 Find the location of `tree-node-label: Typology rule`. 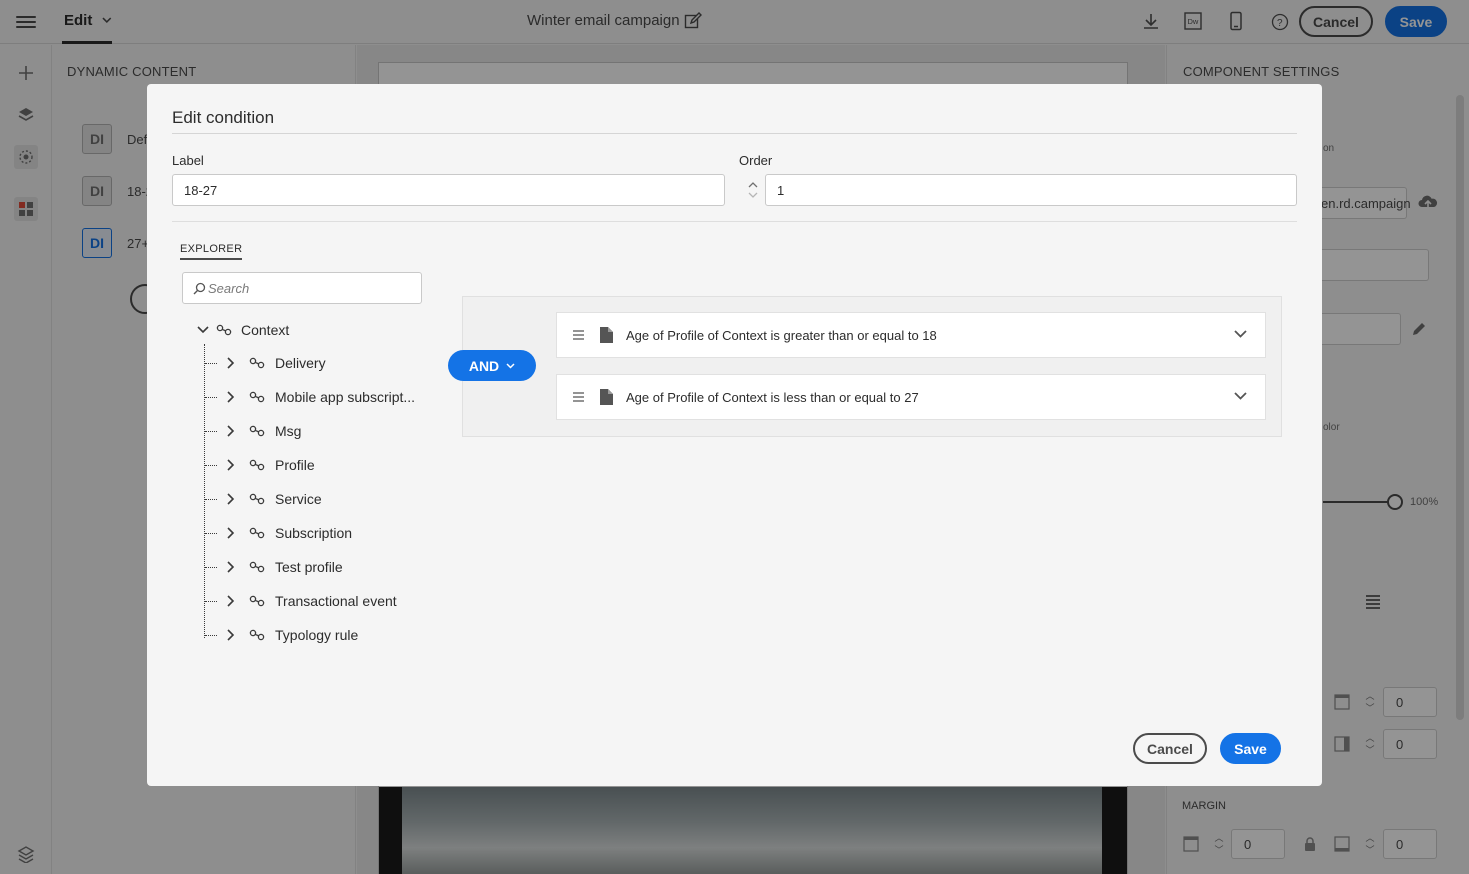

tree-node-label: Typology rule is located at coordinates (317, 635).